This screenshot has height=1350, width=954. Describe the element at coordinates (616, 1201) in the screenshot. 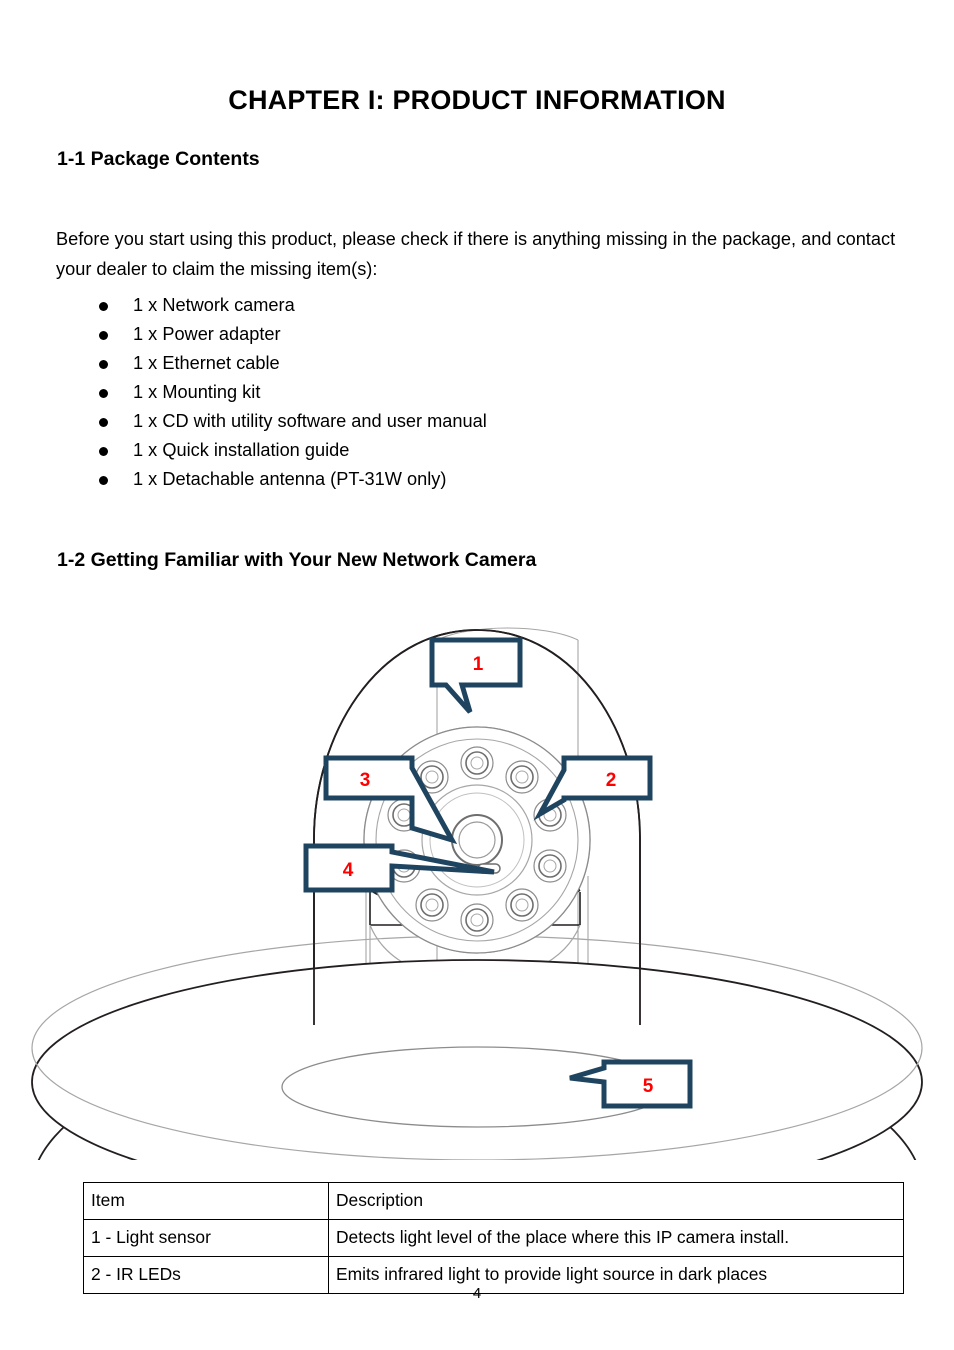

I see `column-header-description: Description` at that location.